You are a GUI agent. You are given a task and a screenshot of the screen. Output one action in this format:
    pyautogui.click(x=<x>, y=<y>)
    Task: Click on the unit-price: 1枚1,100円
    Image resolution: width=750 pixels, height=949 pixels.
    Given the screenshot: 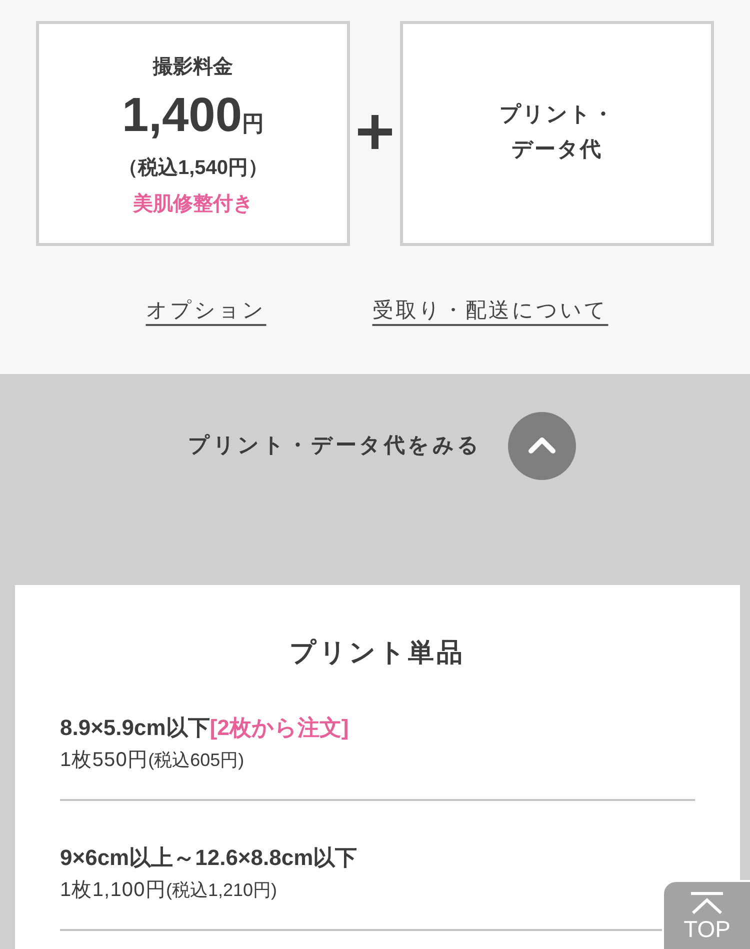 What is the action you would take?
    pyautogui.click(x=113, y=890)
    